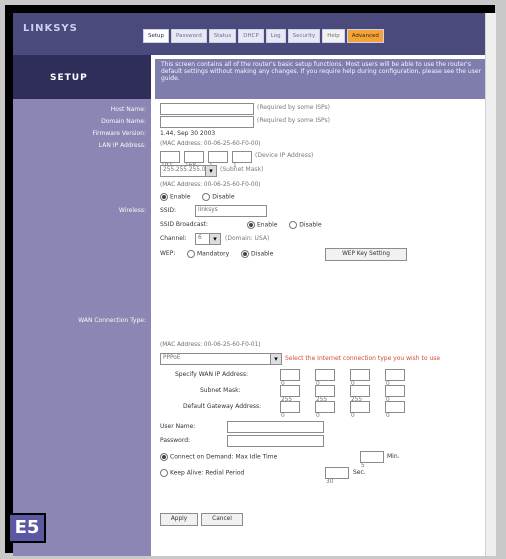  Describe the element at coordinates (156, 36) in the screenshot. I see `tab-setup: Setup` at that location.